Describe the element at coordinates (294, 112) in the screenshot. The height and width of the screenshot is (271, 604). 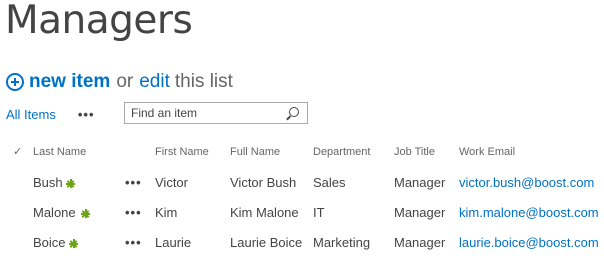
I see `search-icon` at that location.